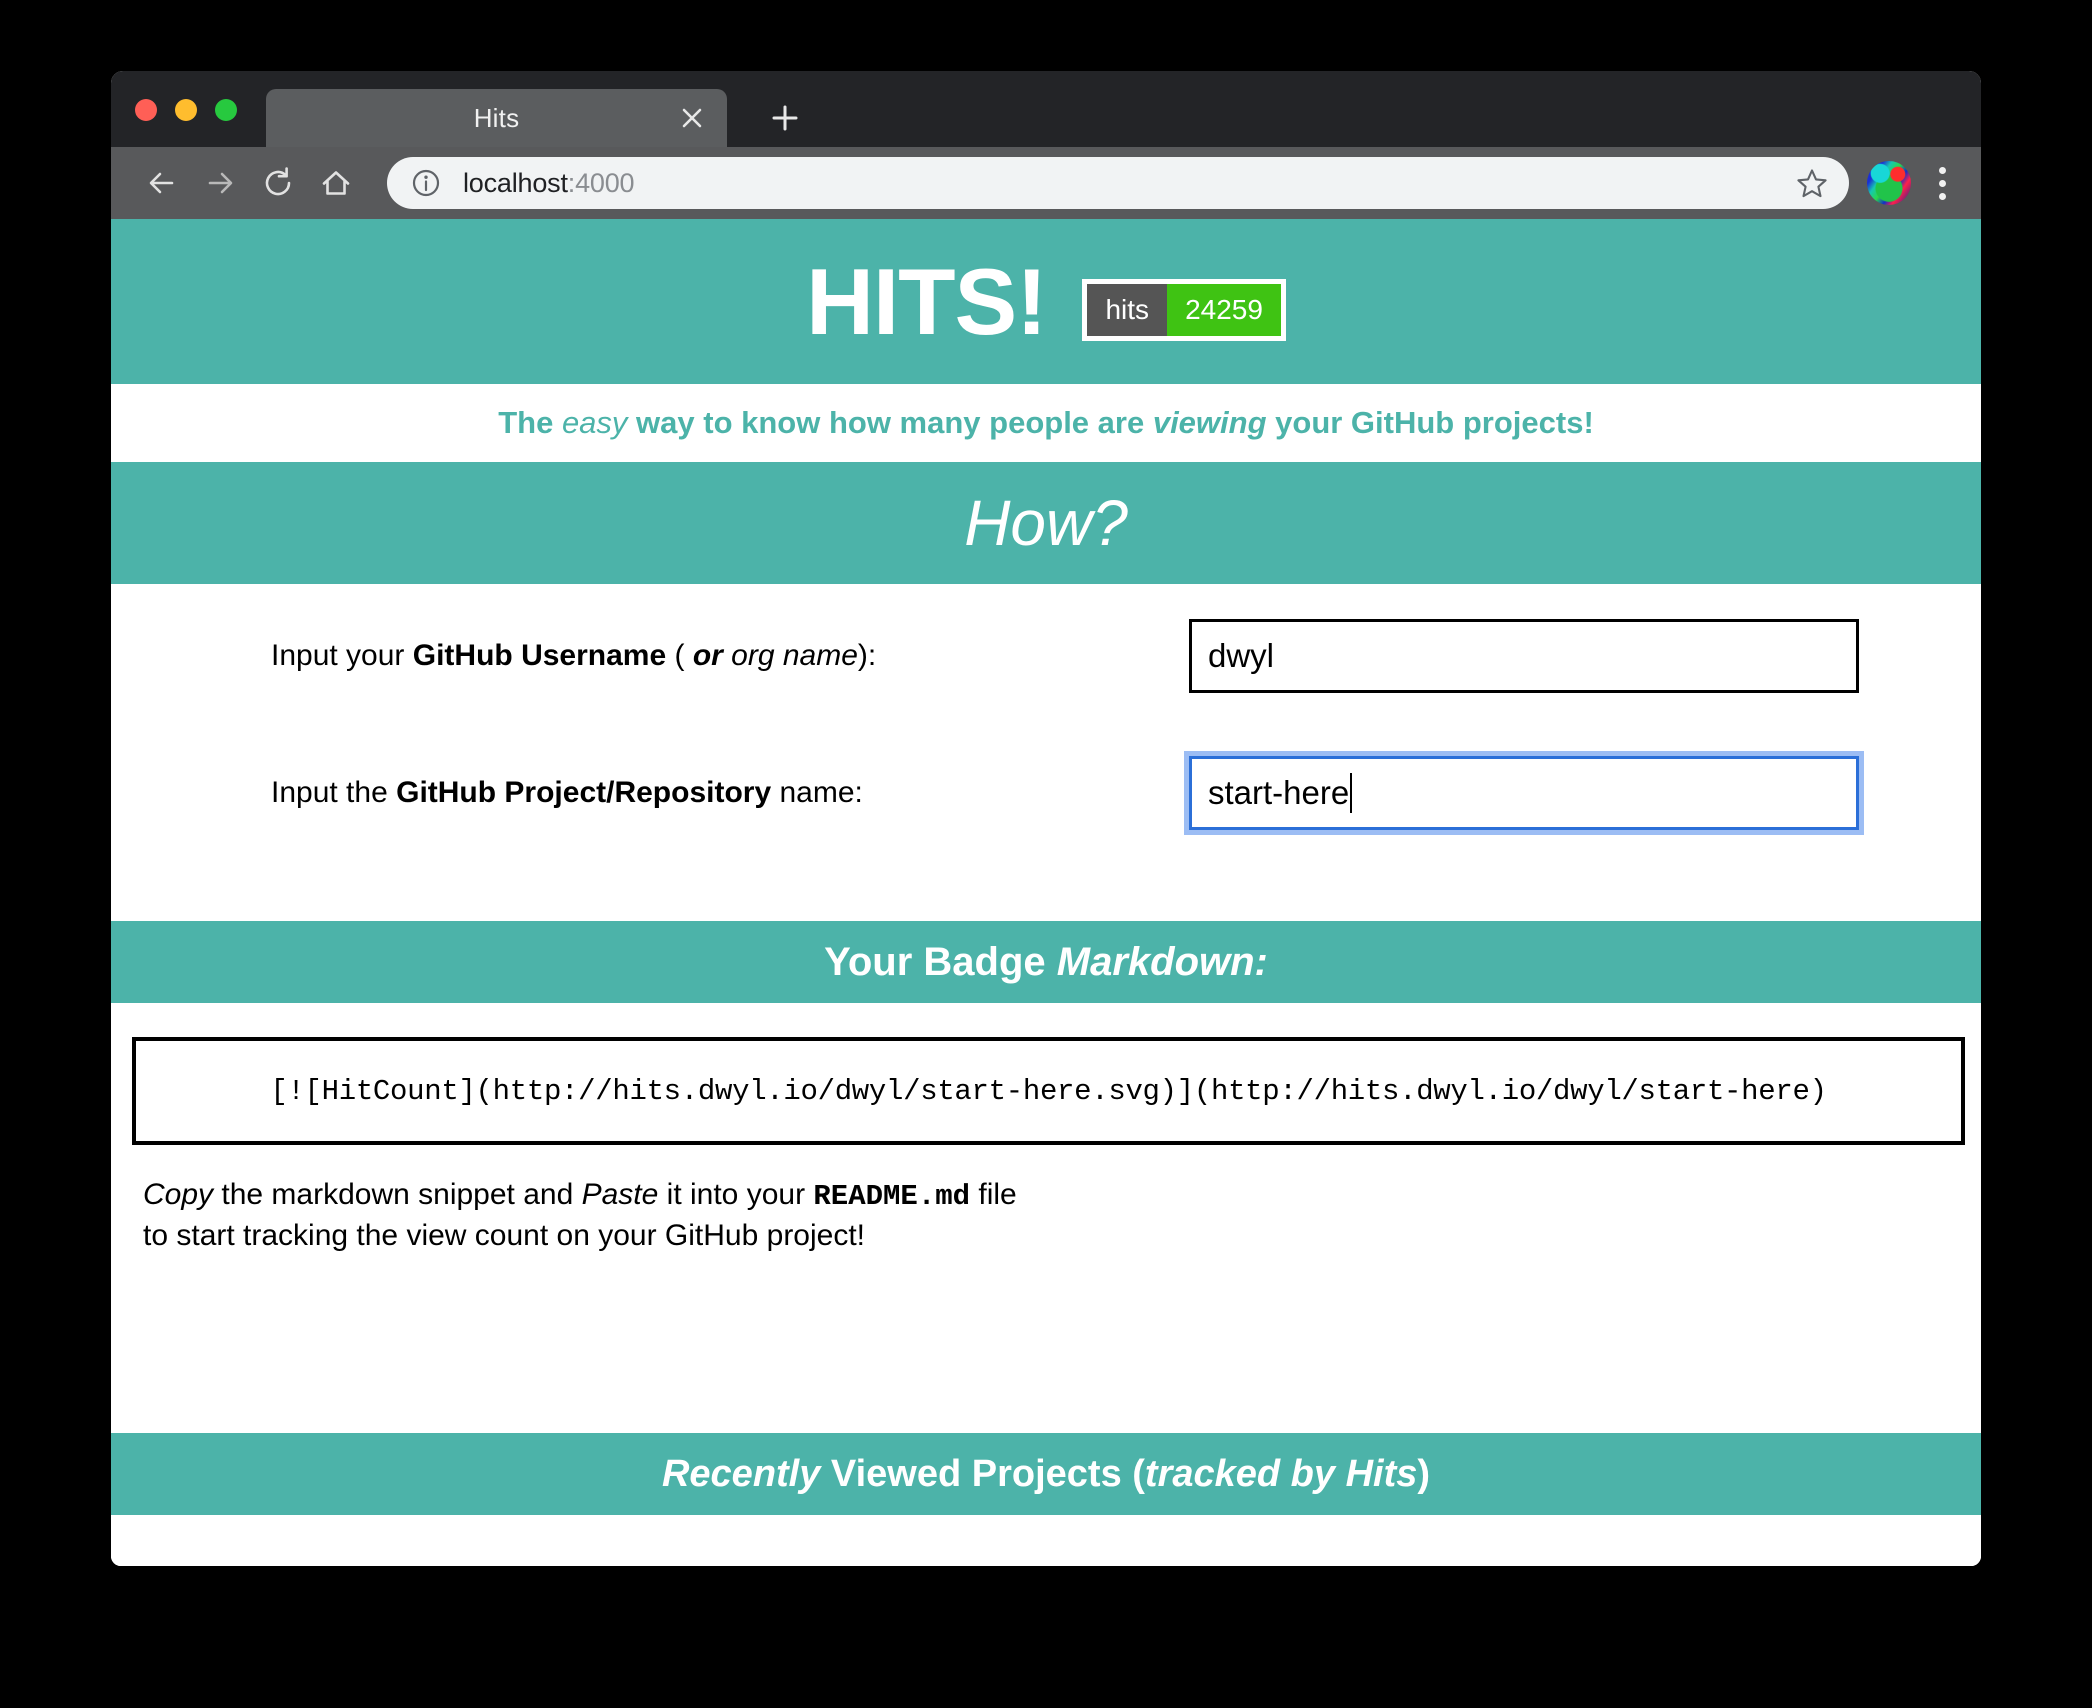 This screenshot has width=2092, height=1708. What do you see at coordinates (736, 1194) in the screenshot?
I see `snippet-help-part-2: it into your` at bounding box center [736, 1194].